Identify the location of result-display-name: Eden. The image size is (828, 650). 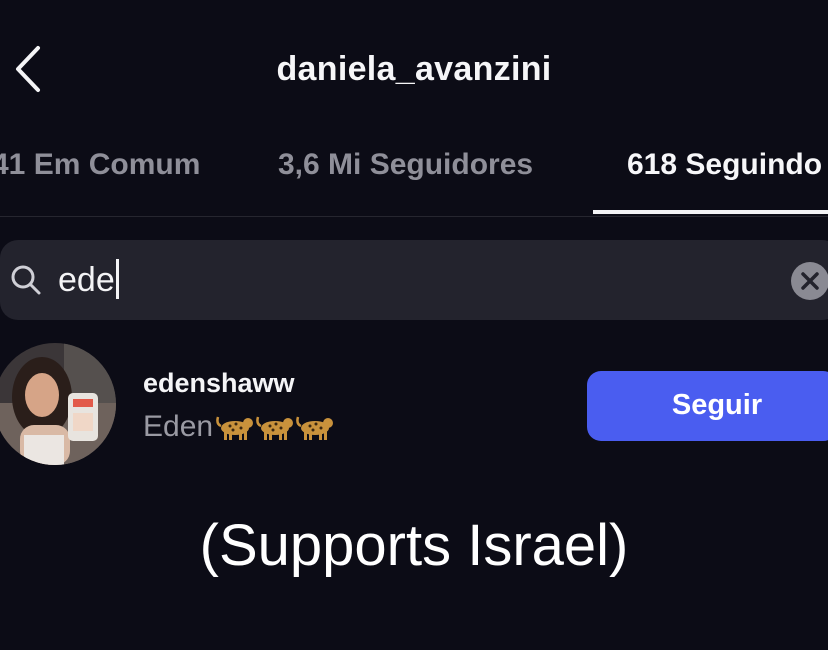
(239, 430).